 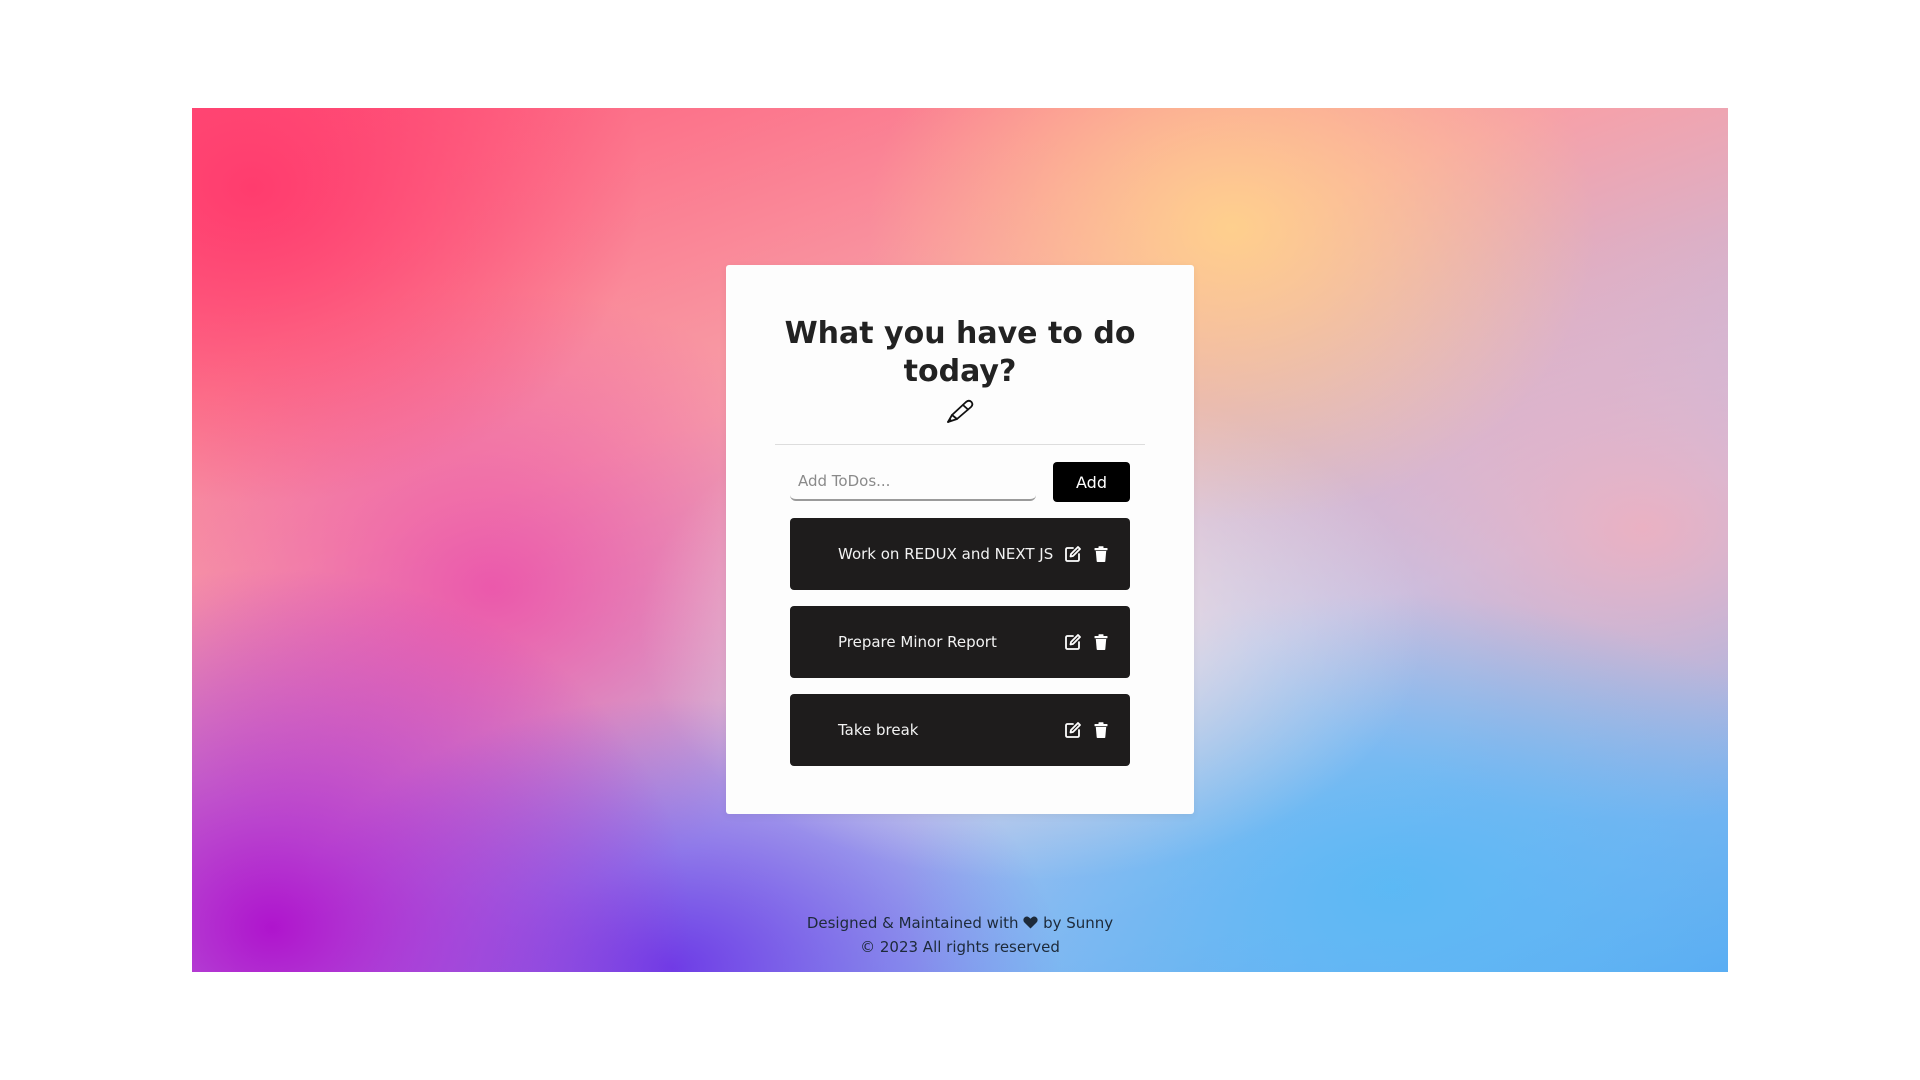 What do you see at coordinates (917, 642) in the screenshot?
I see `todo-text: Prepare Minor Report` at bounding box center [917, 642].